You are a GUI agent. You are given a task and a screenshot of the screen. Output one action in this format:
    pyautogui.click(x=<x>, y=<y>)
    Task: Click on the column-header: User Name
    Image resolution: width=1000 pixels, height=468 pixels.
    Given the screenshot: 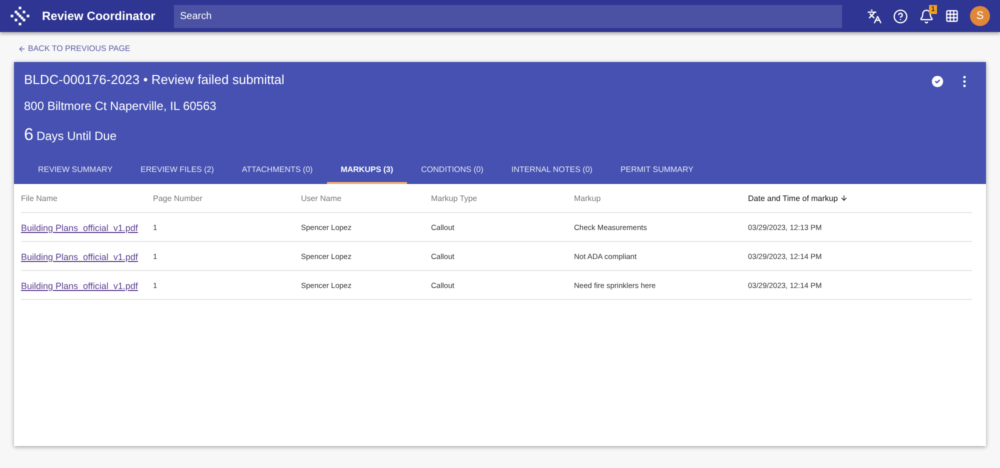 What is the action you would take?
    pyautogui.click(x=366, y=198)
    